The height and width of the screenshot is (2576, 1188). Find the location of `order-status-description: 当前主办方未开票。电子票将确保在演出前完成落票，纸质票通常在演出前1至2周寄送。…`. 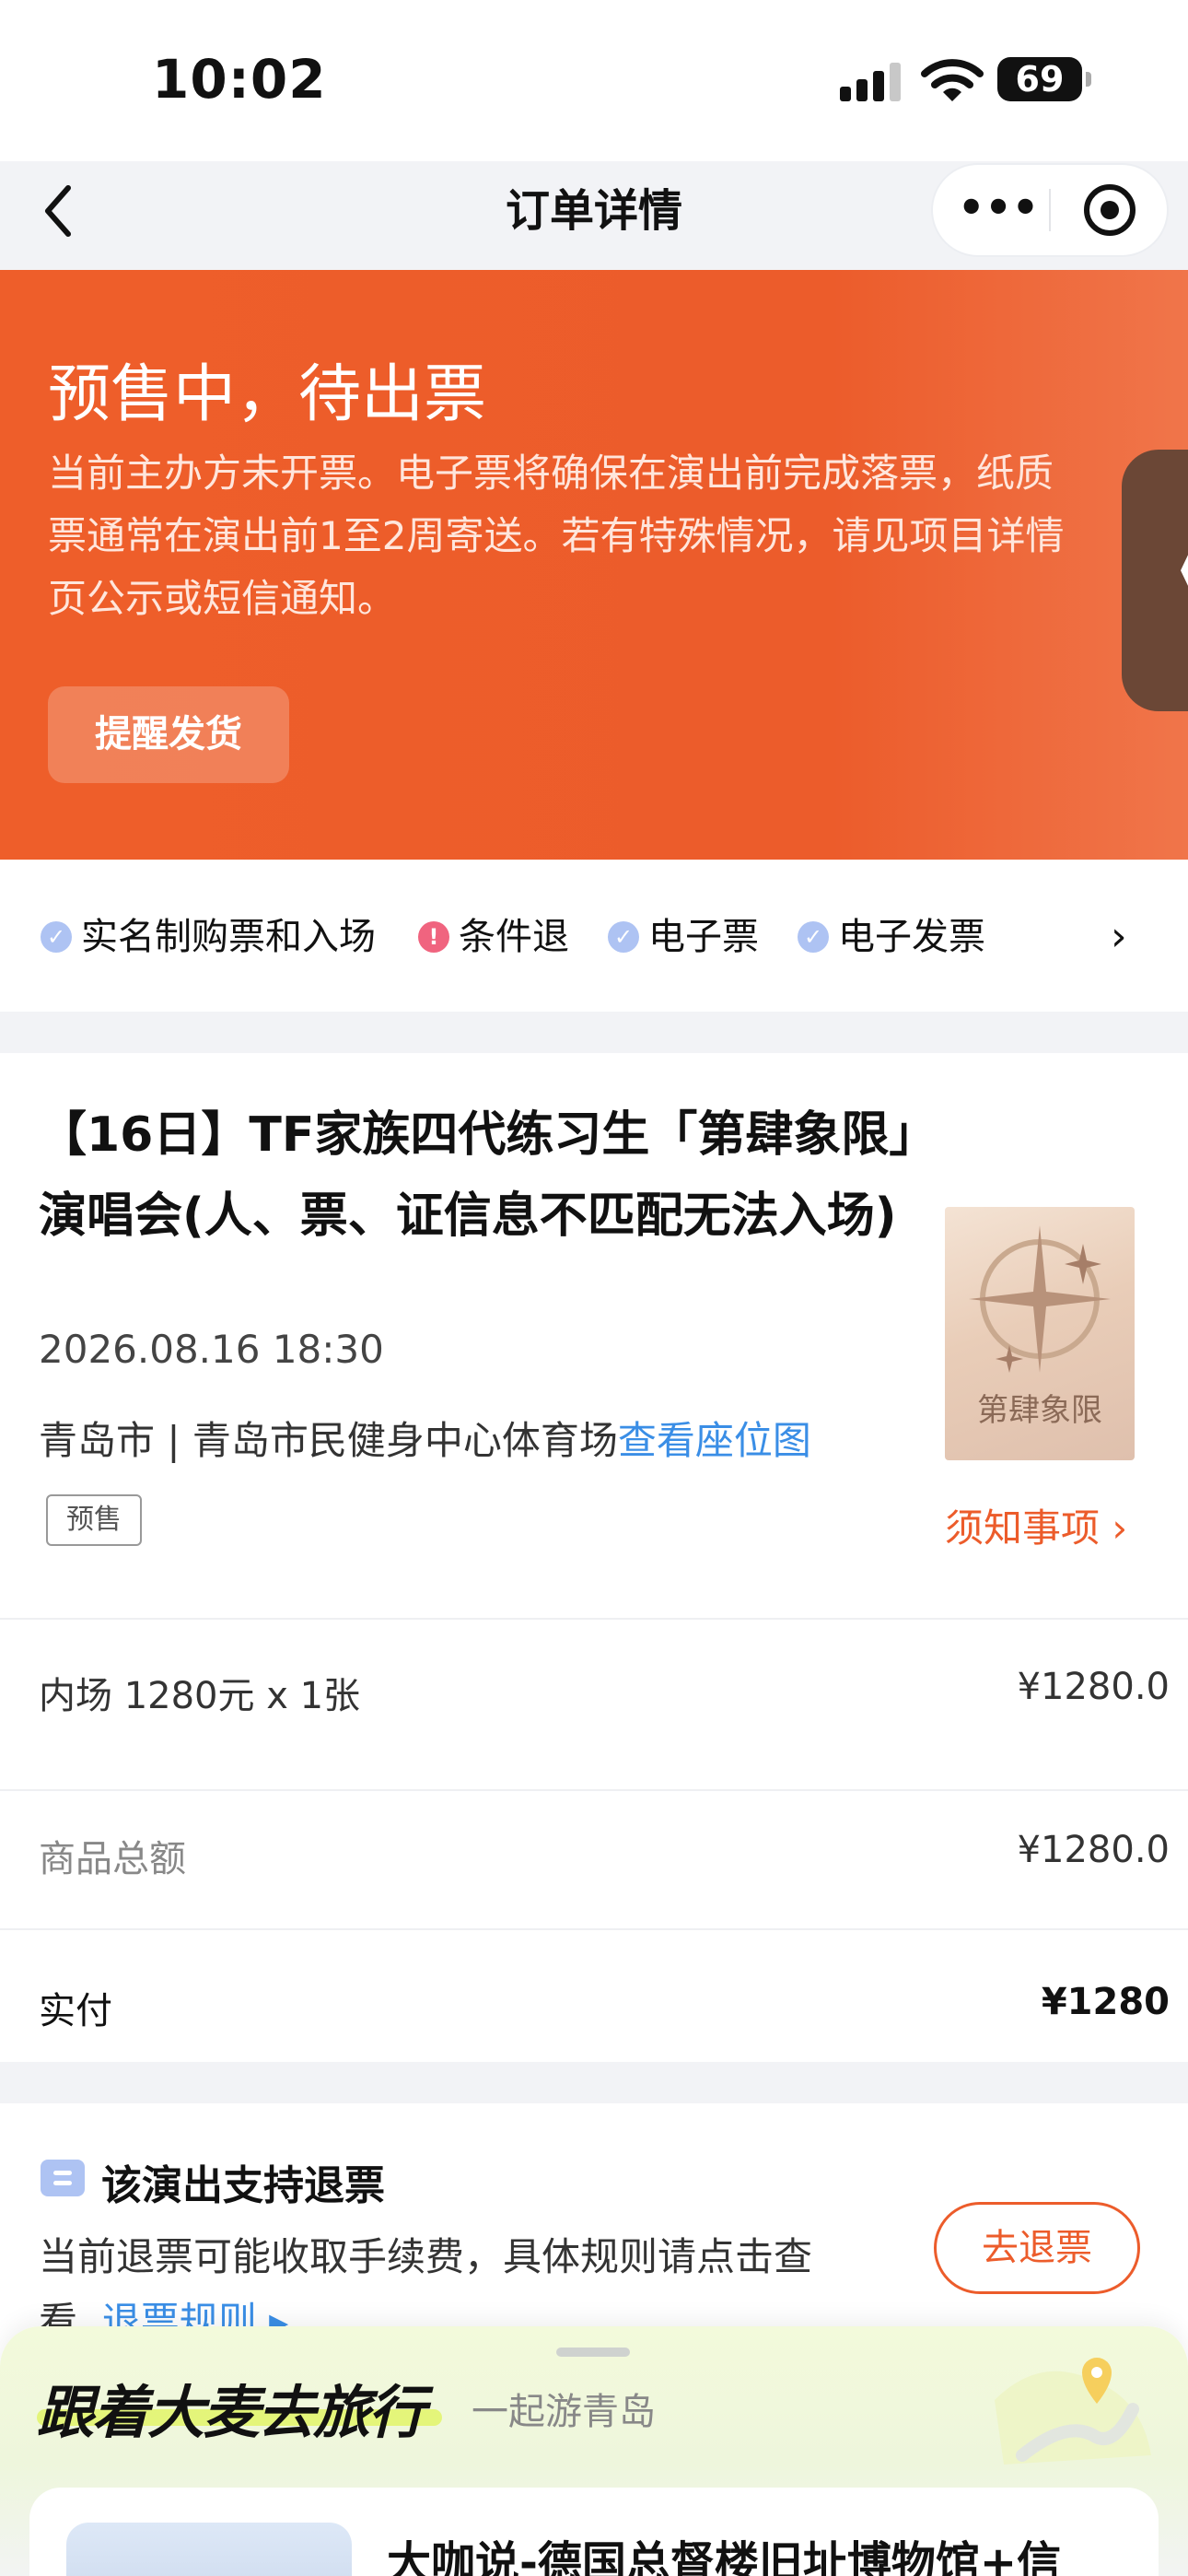

order-status-description: 当前主办方未开票。电子票将确保在演出前完成落票，纸质票通常在演出前1至2周寄送。… is located at coordinates (556, 536).